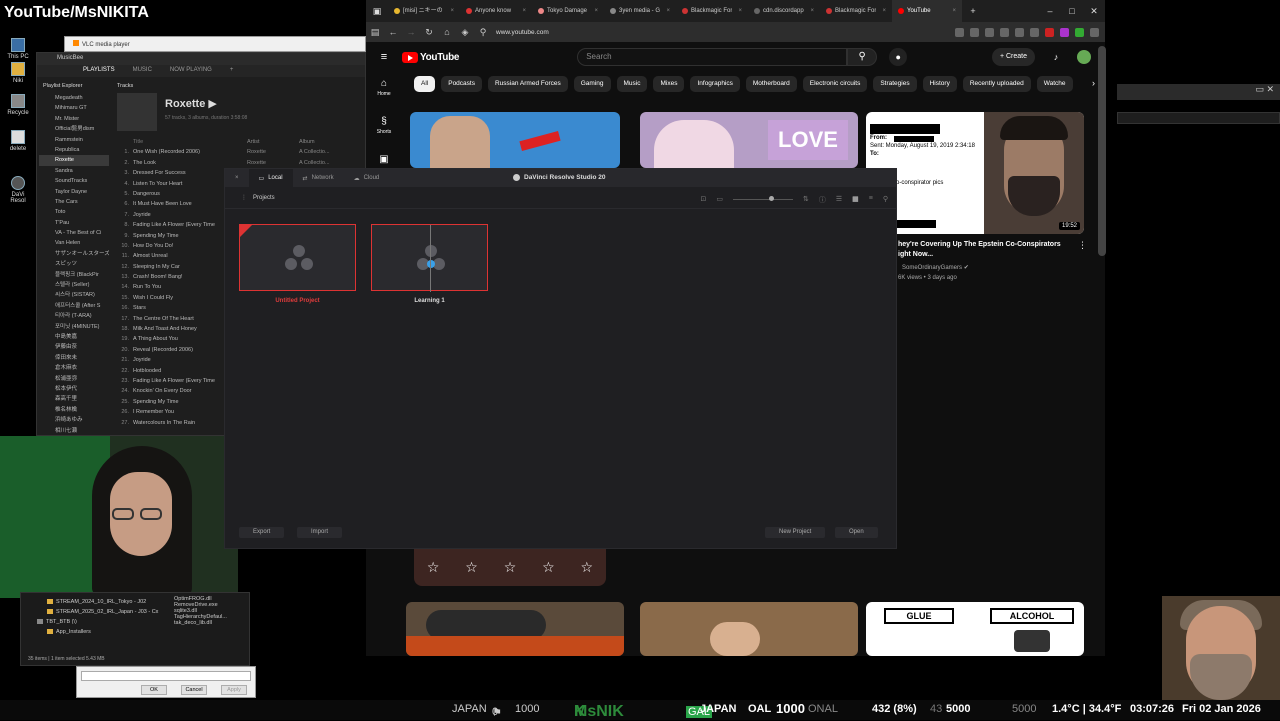 This screenshot has width=1280, height=721. Describe the element at coordinates (212, 104) in the screenshot. I see `play-artist-icon: ▶` at that location.